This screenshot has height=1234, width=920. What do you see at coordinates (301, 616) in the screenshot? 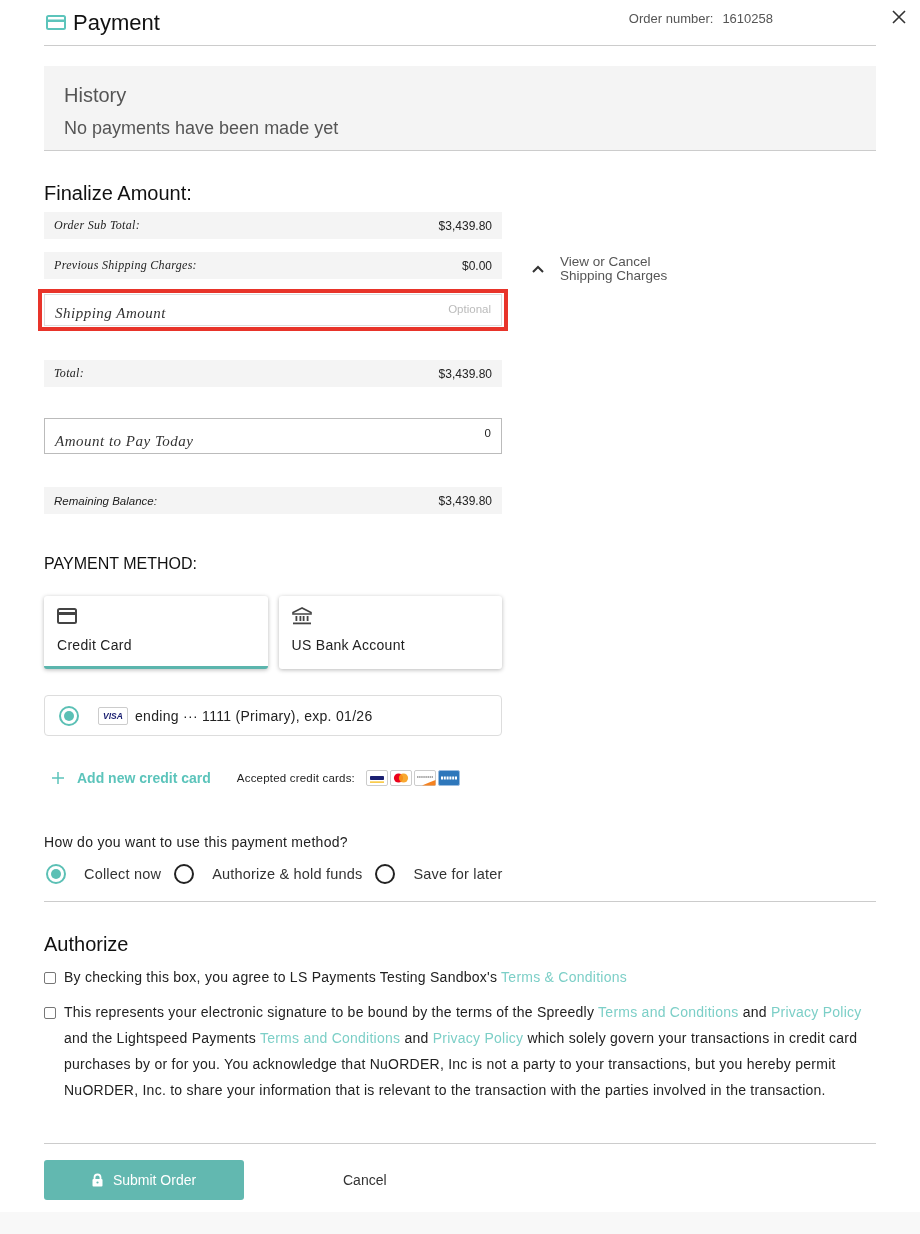
I see `bank-icon` at bounding box center [301, 616].